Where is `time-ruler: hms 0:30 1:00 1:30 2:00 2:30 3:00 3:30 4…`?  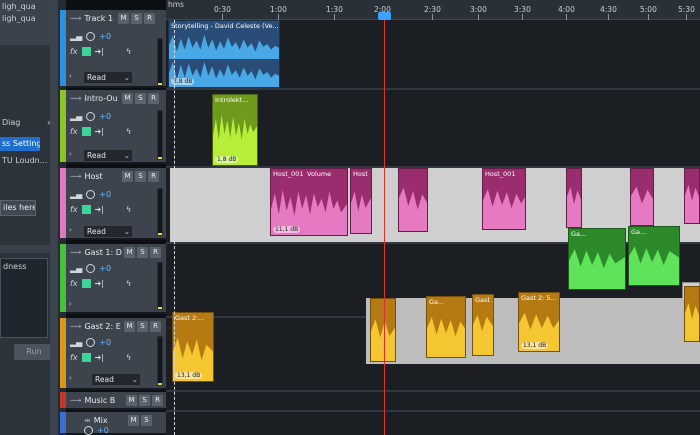 time-ruler: hms 0:30 1:00 1:30 2:00 2:30 3:00 3:30 4… is located at coordinates (433, 10).